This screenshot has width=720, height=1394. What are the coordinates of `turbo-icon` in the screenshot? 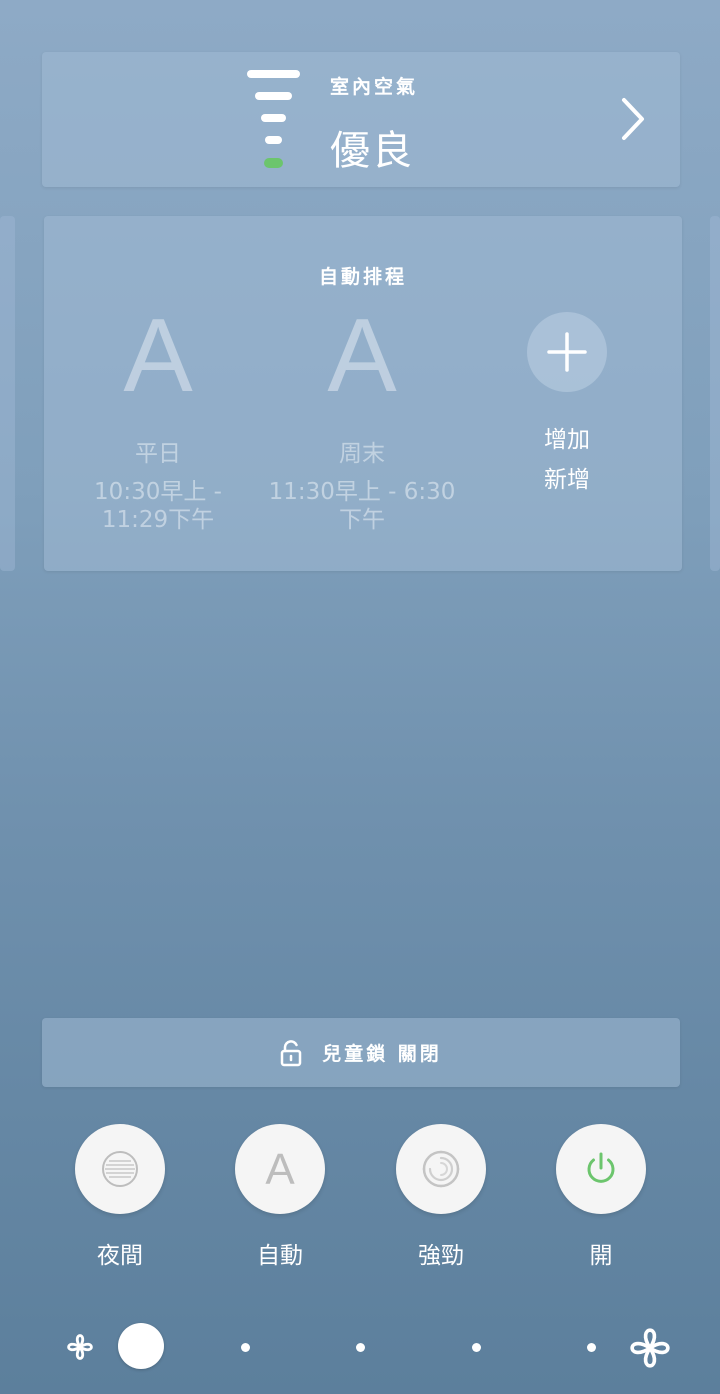 It's located at (441, 1169).